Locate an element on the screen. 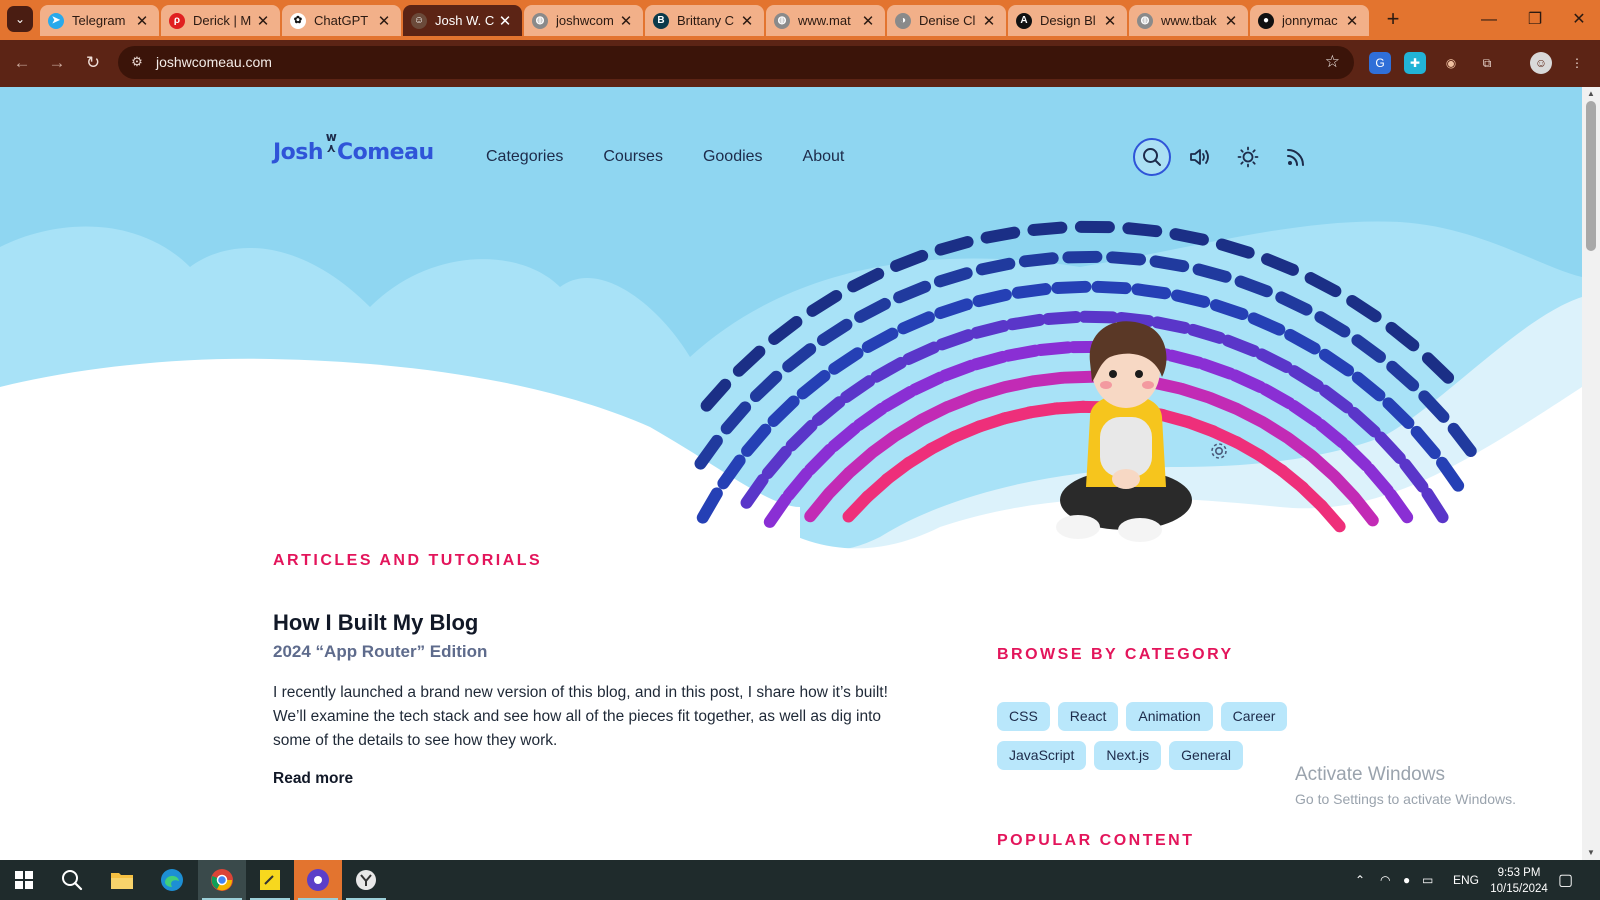  browser-tab: ◍ www.tbak ✕ is located at coordinates (1188, 20).